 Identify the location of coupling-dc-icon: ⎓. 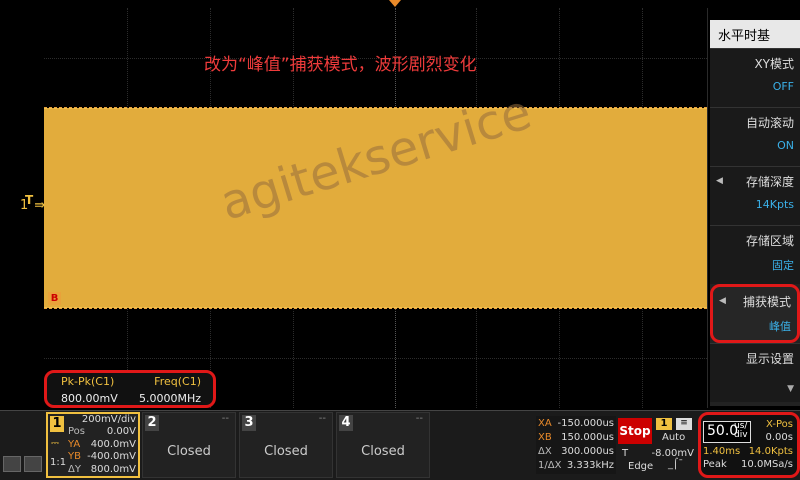
(55, 443).